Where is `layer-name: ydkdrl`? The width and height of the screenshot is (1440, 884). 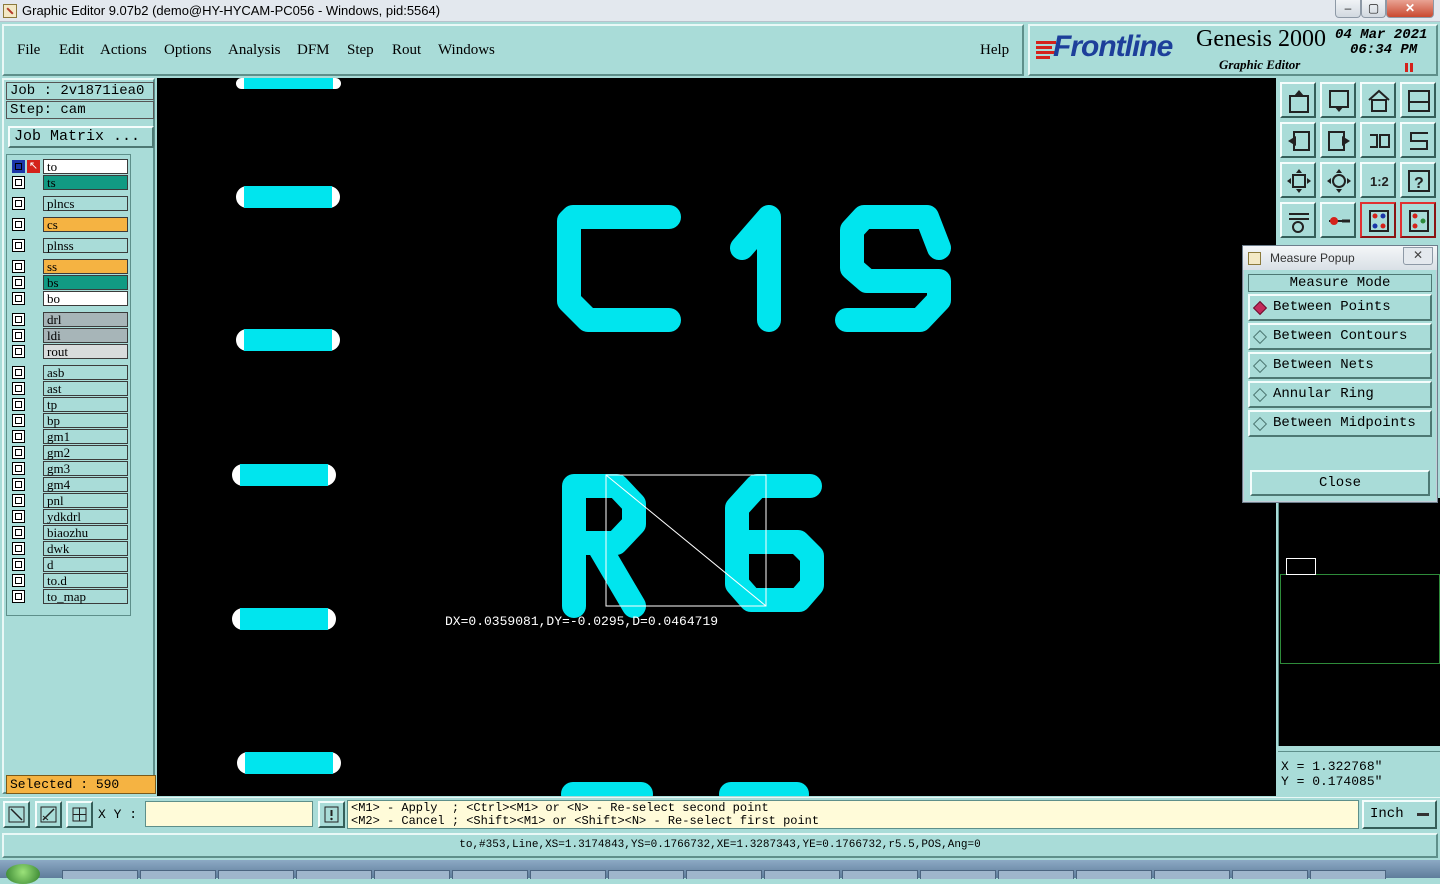 layer-name: ydkdrl is located at coordinates (85, 516).